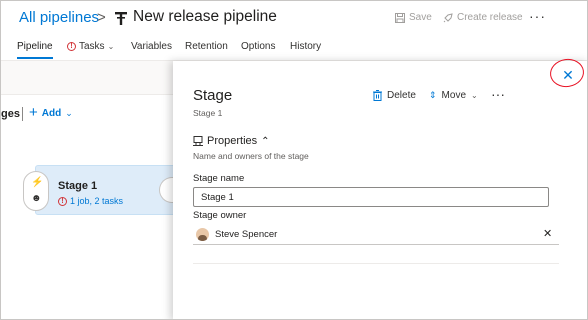  I want to click on stage-name-label: Stage name, so click(219, 178).